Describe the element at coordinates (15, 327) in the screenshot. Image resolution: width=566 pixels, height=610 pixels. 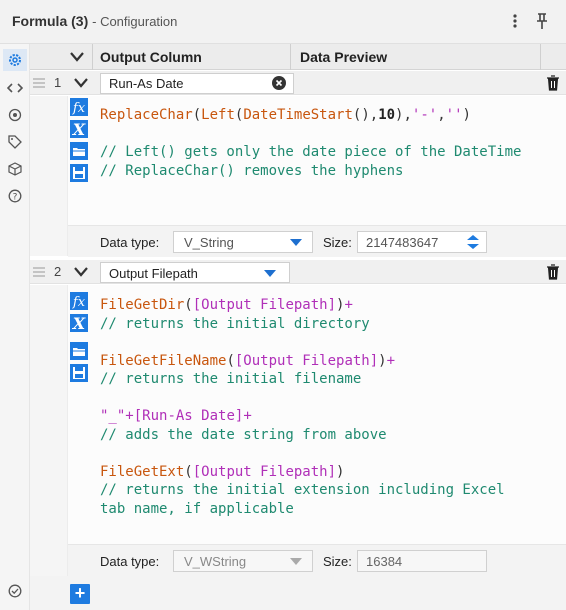
I see `left-toolbar: ?` at that location.